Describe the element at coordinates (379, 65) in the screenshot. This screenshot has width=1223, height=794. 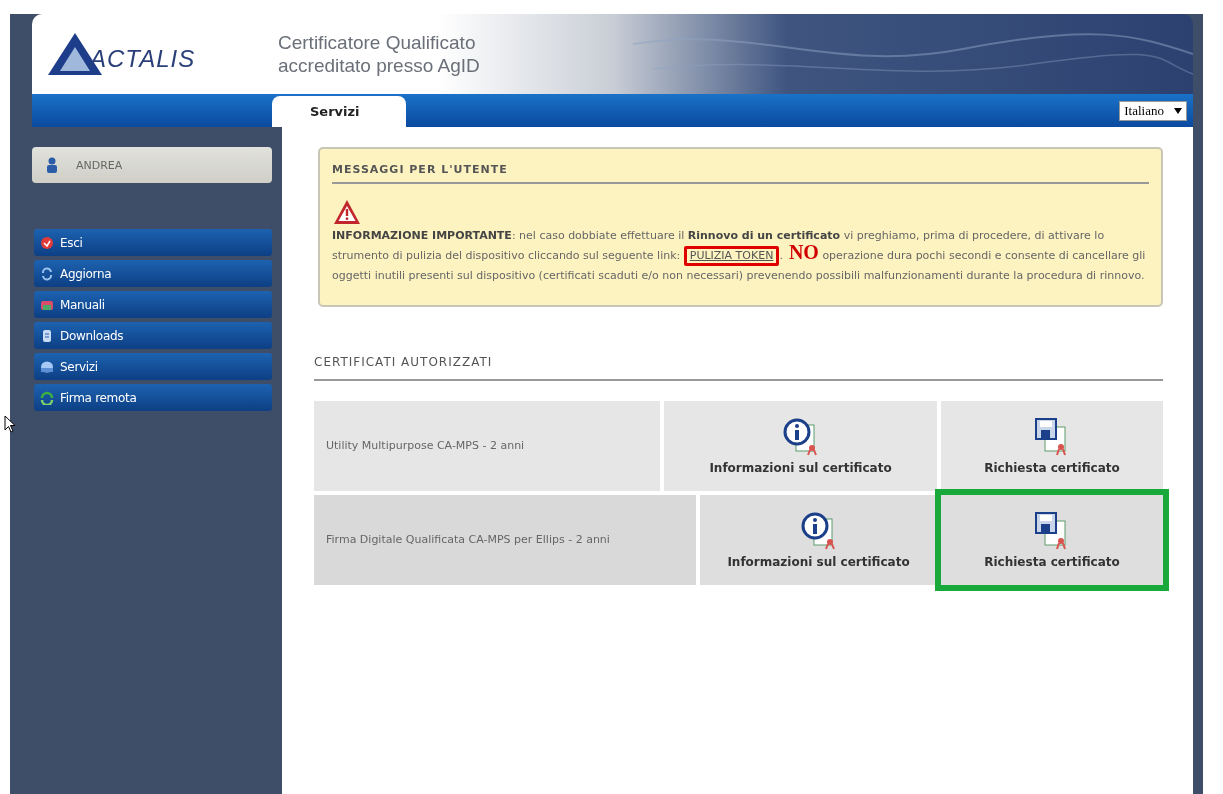
I see `tagline-text: accreditato presso AgID` at that location.